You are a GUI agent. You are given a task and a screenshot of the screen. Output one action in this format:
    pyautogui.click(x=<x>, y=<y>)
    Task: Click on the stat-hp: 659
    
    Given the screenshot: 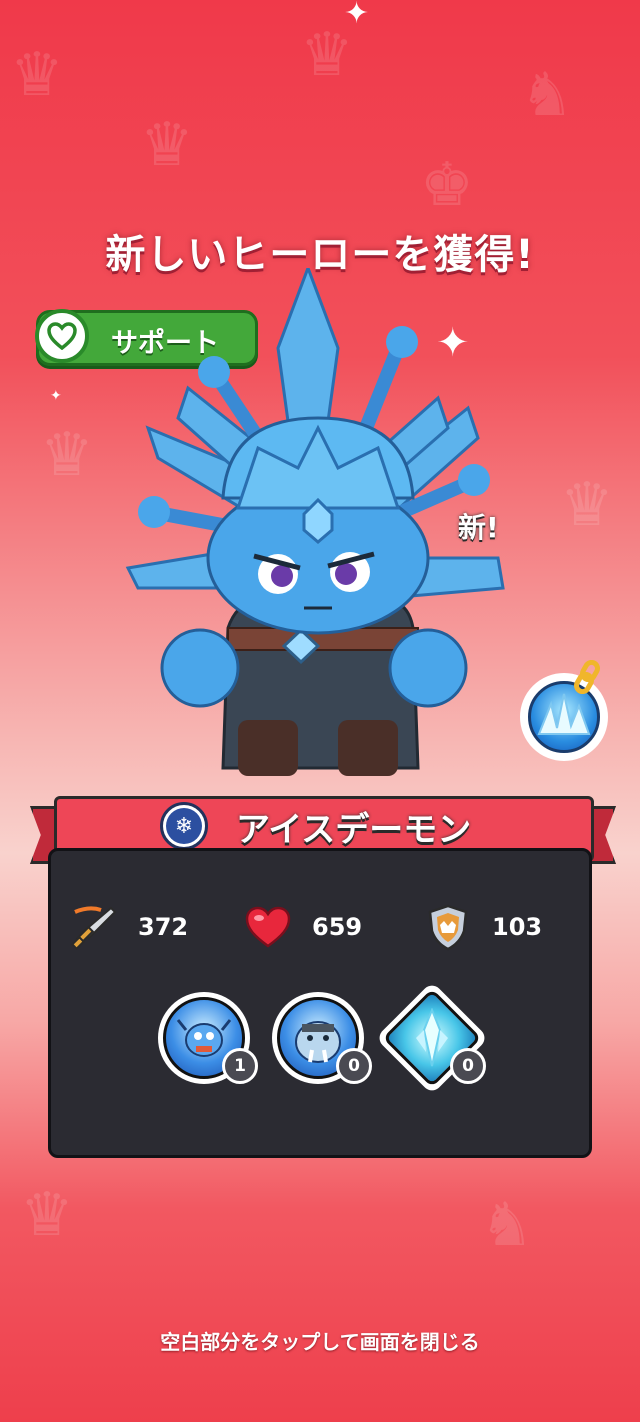 What is the action you would take?
    pyautogui.click(x=303, y=927)
    